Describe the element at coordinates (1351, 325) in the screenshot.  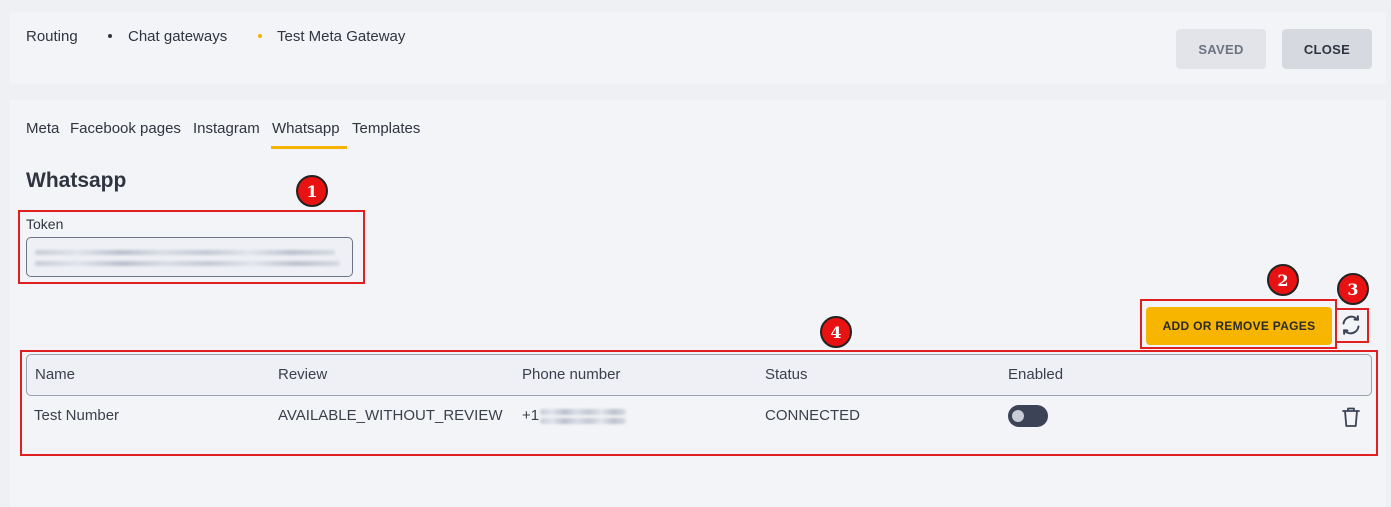
I see `refresh-icon` at that location.